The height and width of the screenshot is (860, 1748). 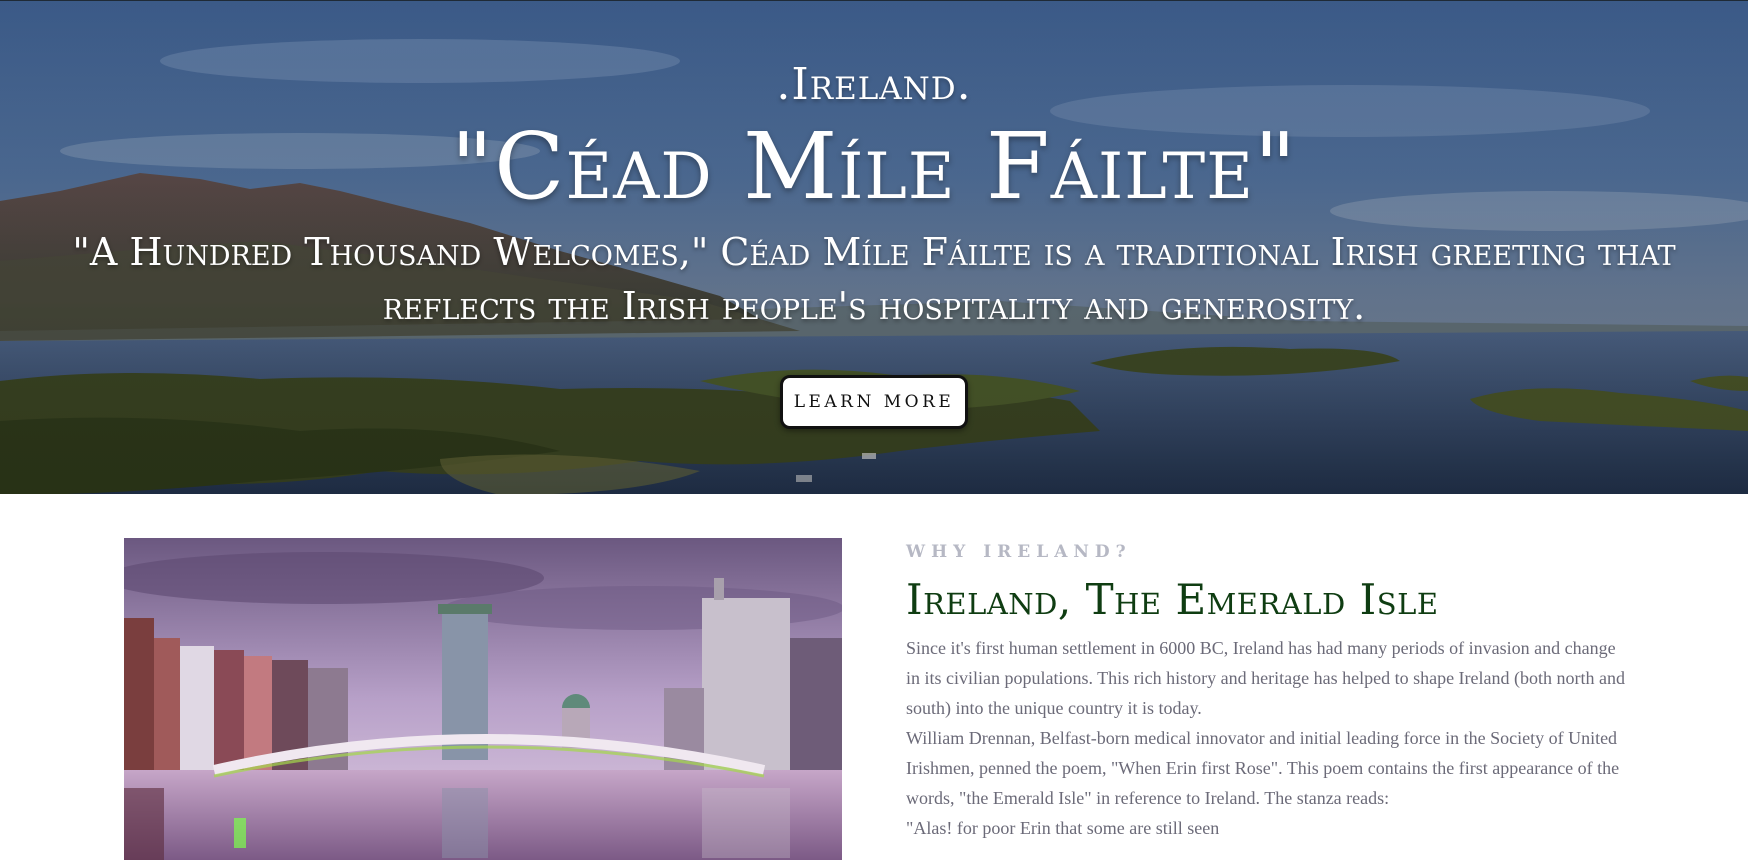 What do you see at coordinates (1019, 552) in the screenshot?
I see `section-eyebrow: Why Ireland?` at bounding box center [1019, 552].